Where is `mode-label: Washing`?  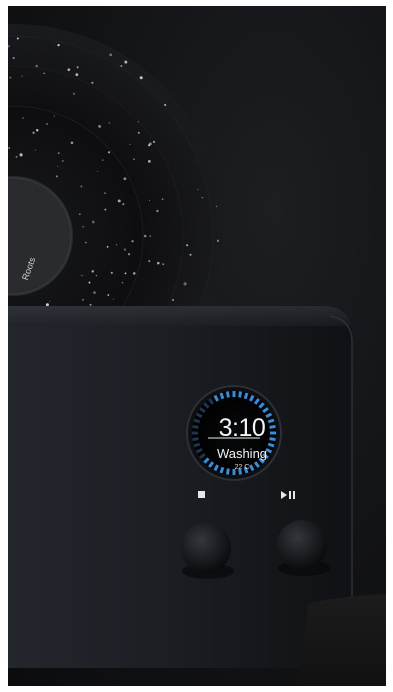
mode-label: Washing is located at coordinates (242, 453).